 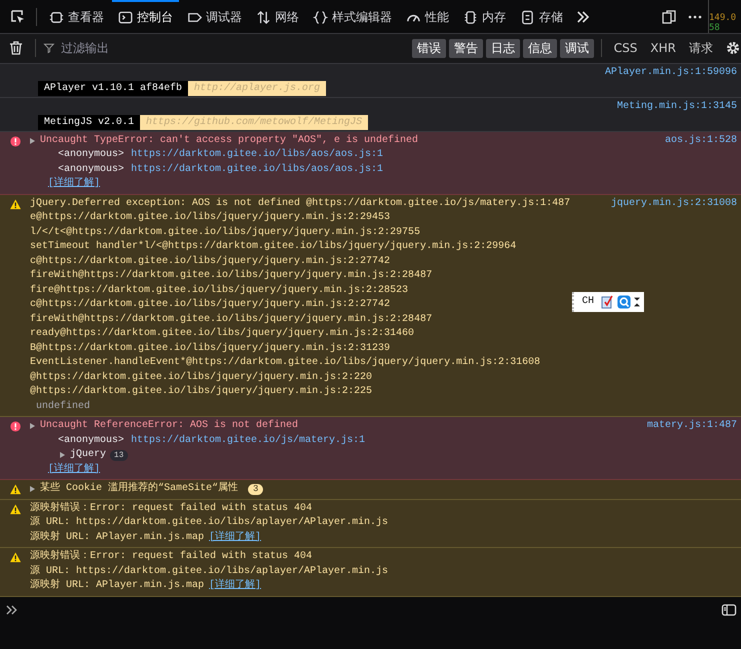 What do you see at coordinates (577, 48) in the screenshot?
I see `level-filter-button: 调试` at bounding box center [577, 48].